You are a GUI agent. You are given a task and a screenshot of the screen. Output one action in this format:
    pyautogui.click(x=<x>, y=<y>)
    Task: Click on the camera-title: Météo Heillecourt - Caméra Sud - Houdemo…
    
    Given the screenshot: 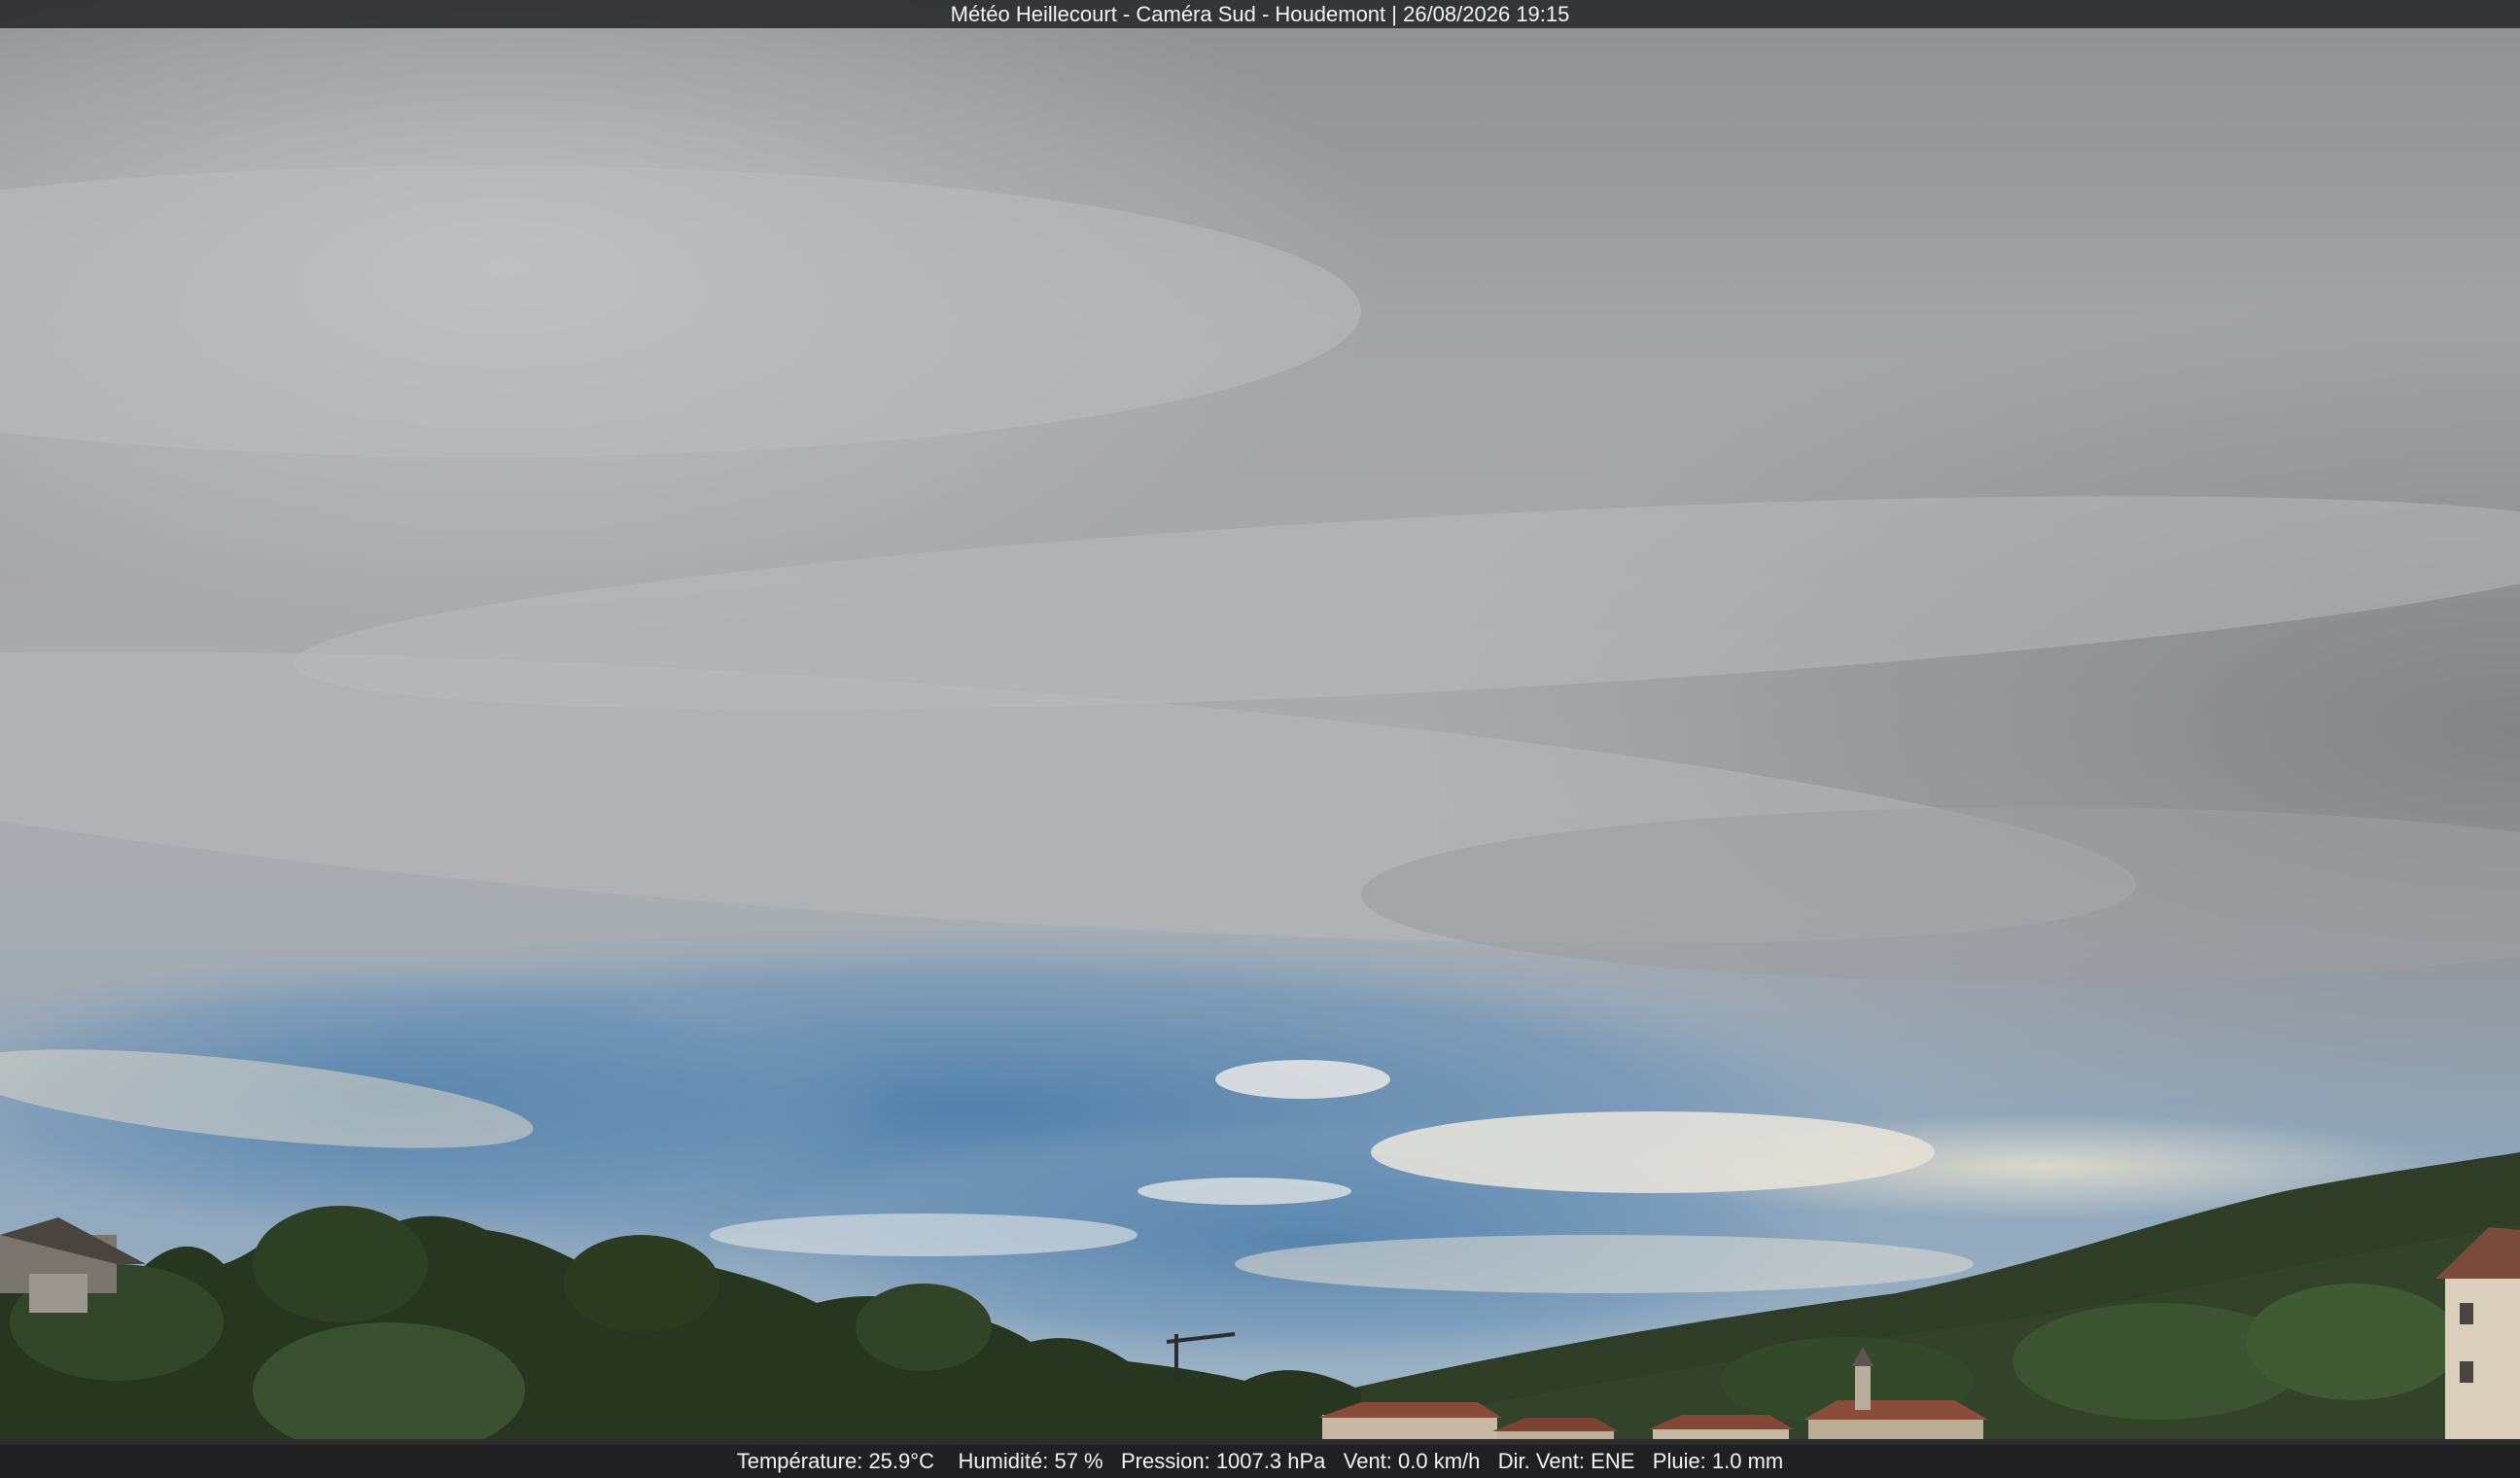 What is the action you would take?
    pyautogui.click(x=1260, y=14)
    